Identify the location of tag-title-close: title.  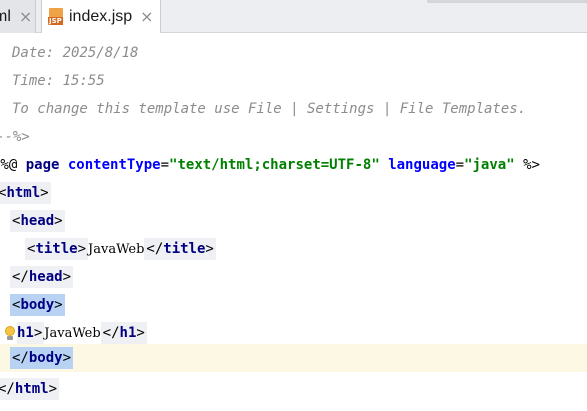
(184, 249).